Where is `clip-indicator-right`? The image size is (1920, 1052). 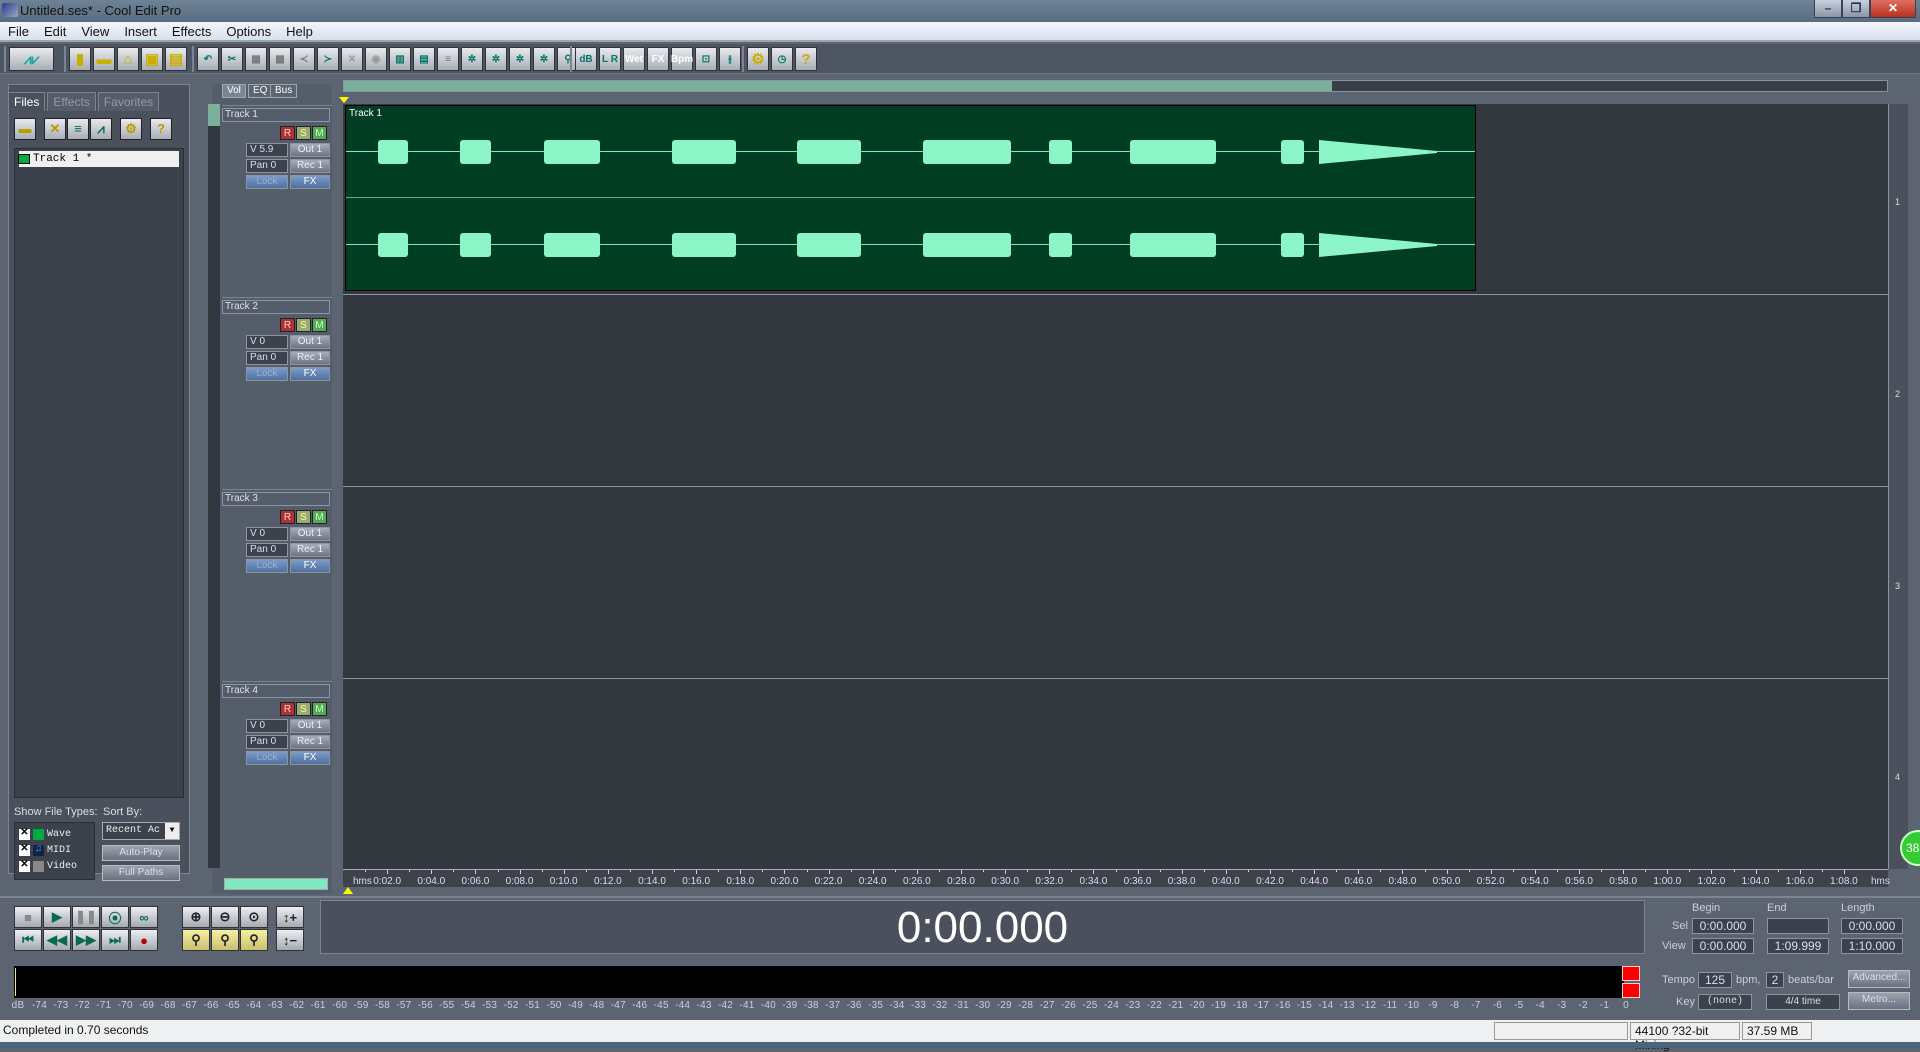
clip-indicator-right is located at coordinates (1631, 990).